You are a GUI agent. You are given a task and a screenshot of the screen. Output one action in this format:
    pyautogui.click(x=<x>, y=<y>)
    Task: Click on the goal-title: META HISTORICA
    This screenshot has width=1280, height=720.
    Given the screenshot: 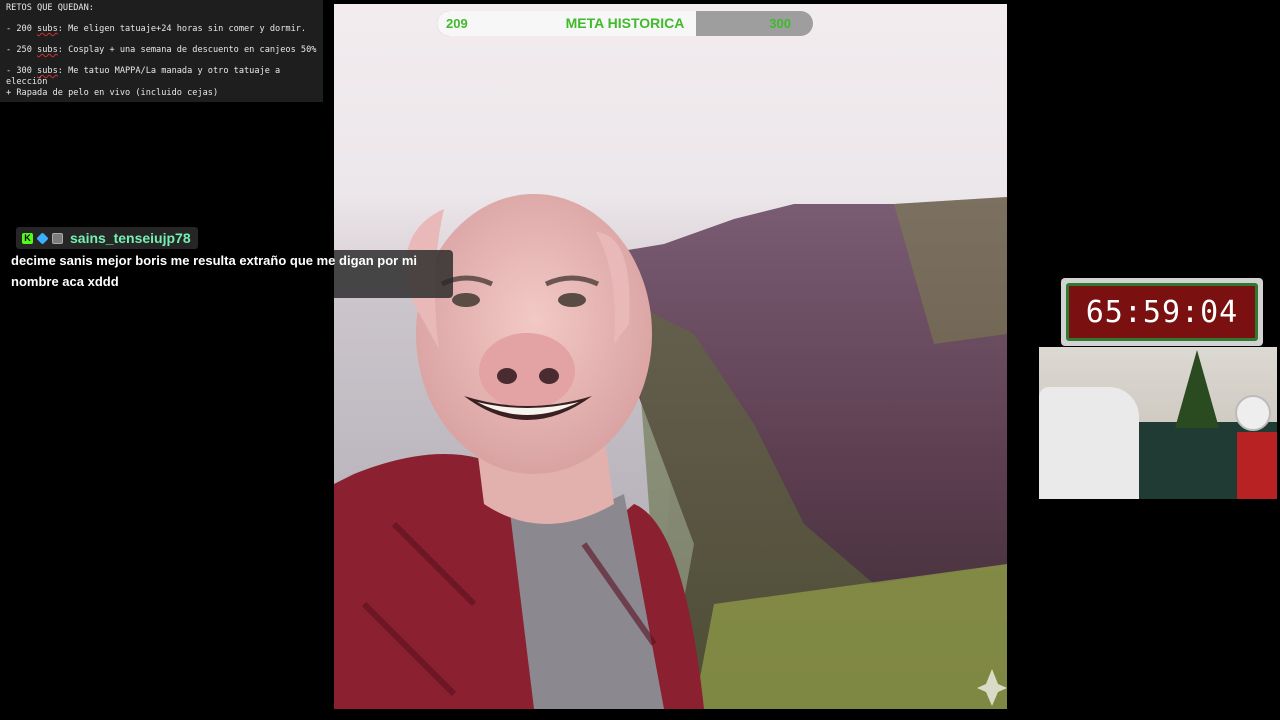 What is the action you would take?
    pyautogui.click(x=625, y=23)
    